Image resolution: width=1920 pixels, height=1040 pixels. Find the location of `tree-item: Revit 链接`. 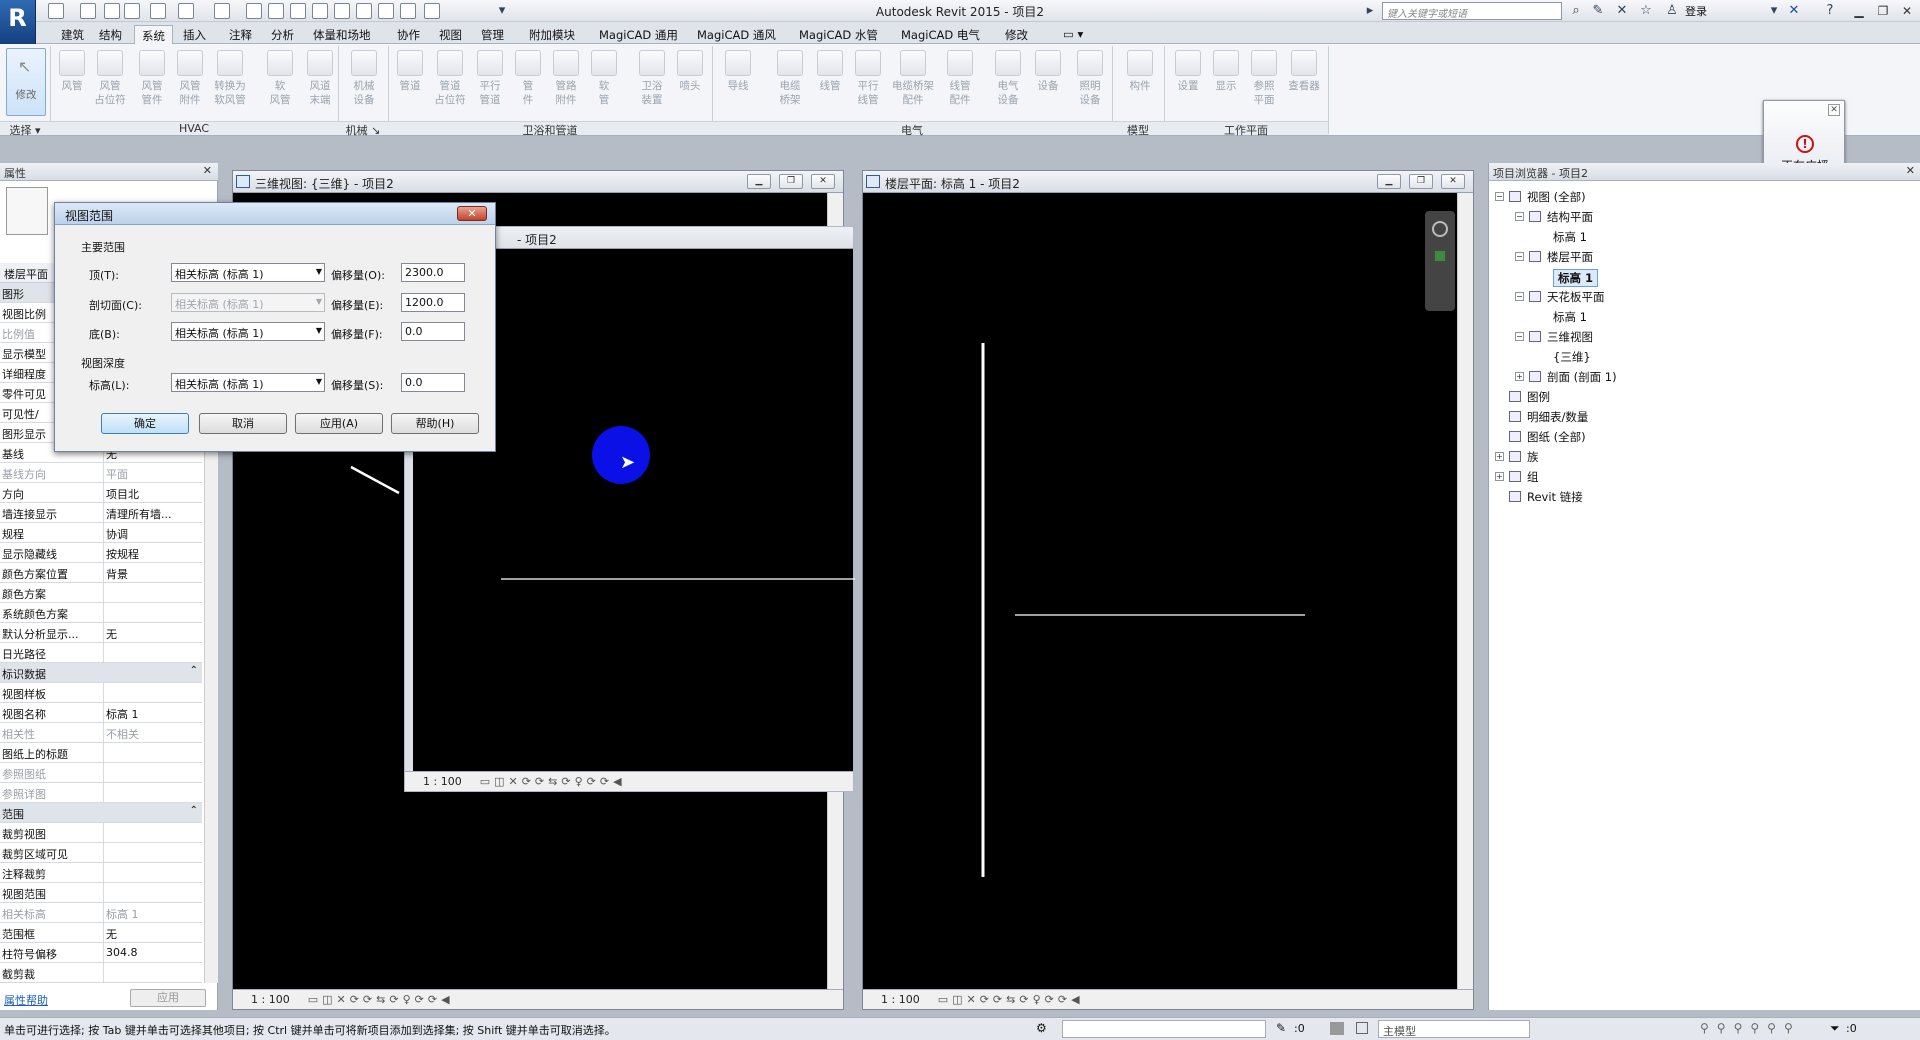

tree-item: Revit 链接 is located at coordinates (1555, 497).